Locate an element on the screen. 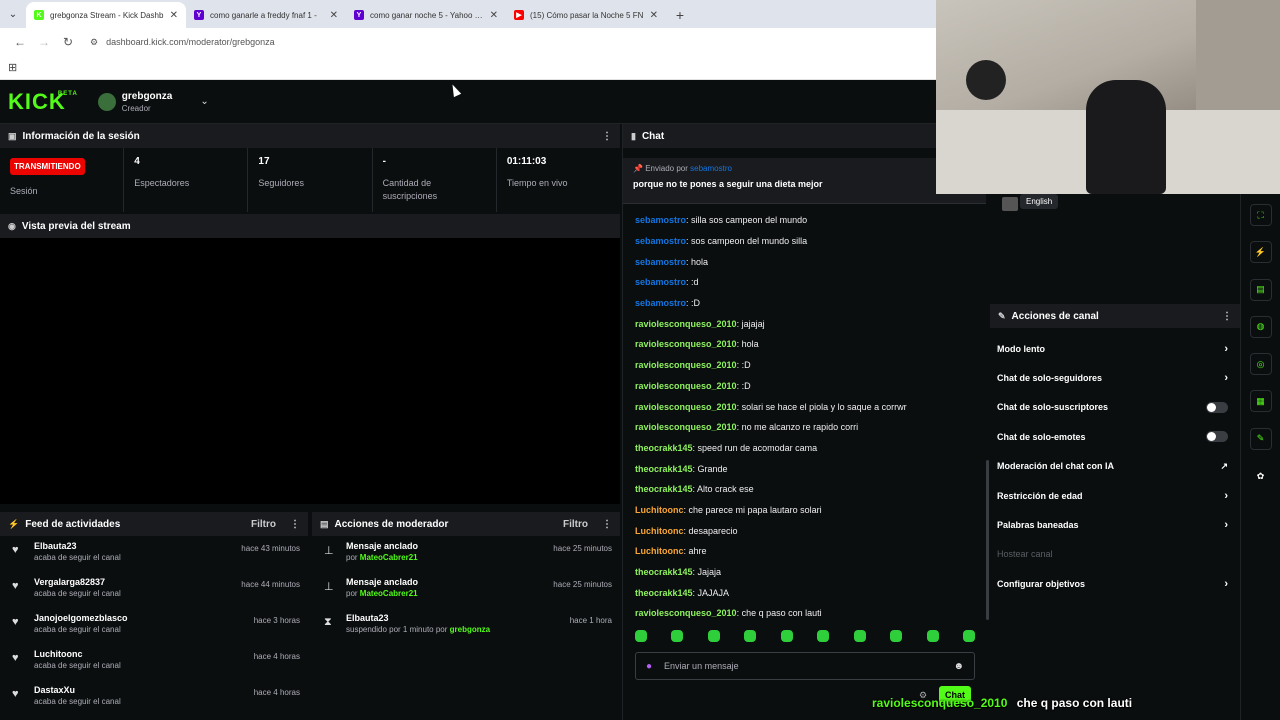  back-icon: ← is located at coordinates (20, 42).